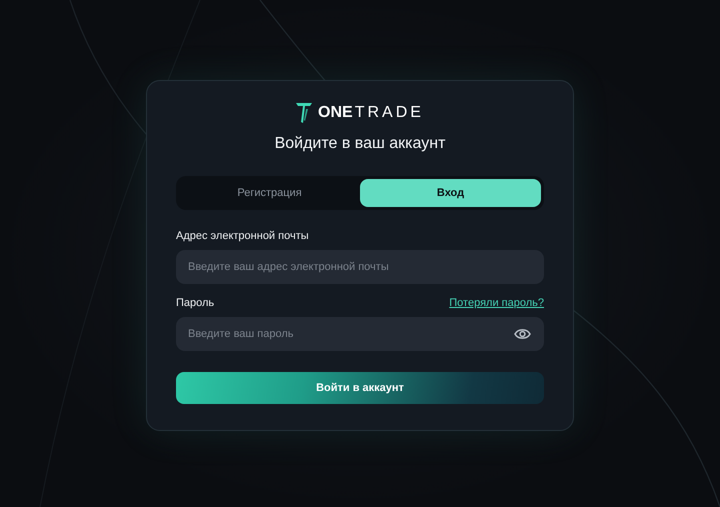 This screenshot has width=720, height=507. Describe the element at coordinates (360, 334) in the screenshot. I see `password-field: Введите ваш пароль` at that location.